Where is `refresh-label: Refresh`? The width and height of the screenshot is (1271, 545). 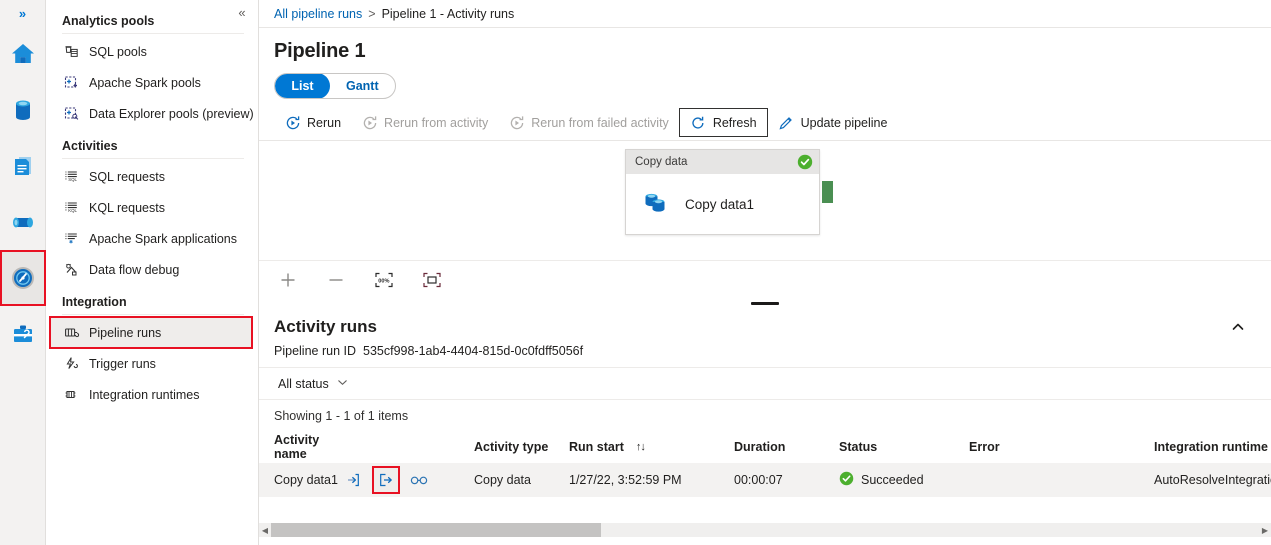 refresh-label: Refresh is located at coordinates (734, 122).